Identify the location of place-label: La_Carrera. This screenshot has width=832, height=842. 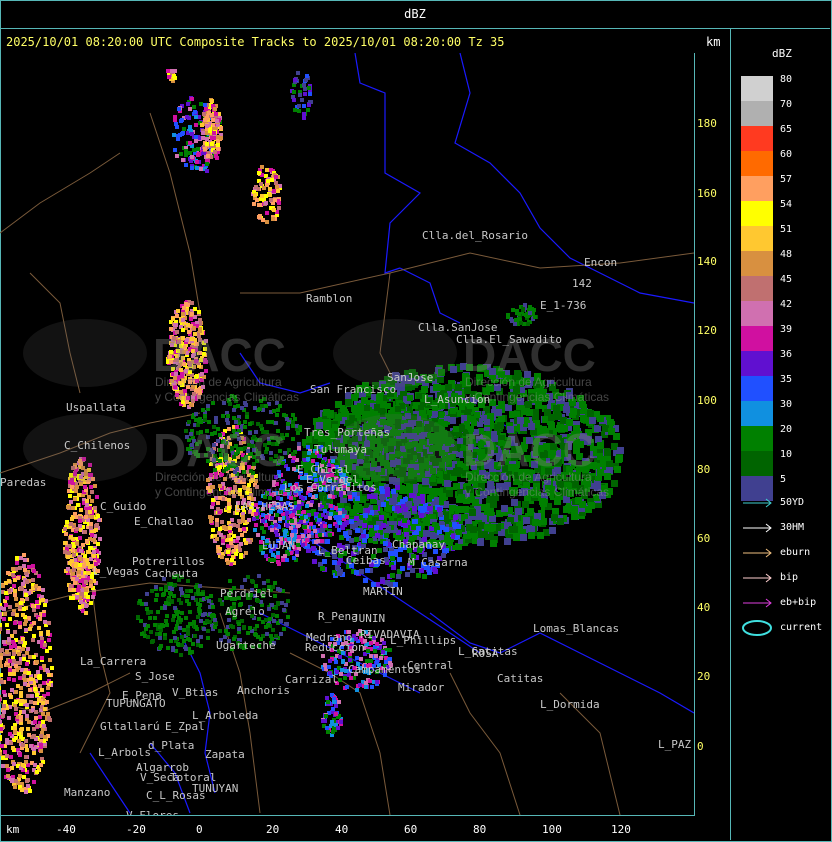
(113, 661).